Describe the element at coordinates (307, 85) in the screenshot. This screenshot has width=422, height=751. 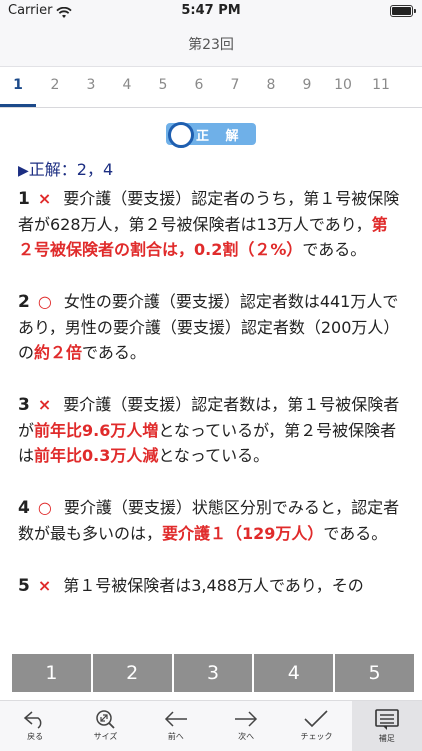
I see `tab-question-9: 9` at that location.